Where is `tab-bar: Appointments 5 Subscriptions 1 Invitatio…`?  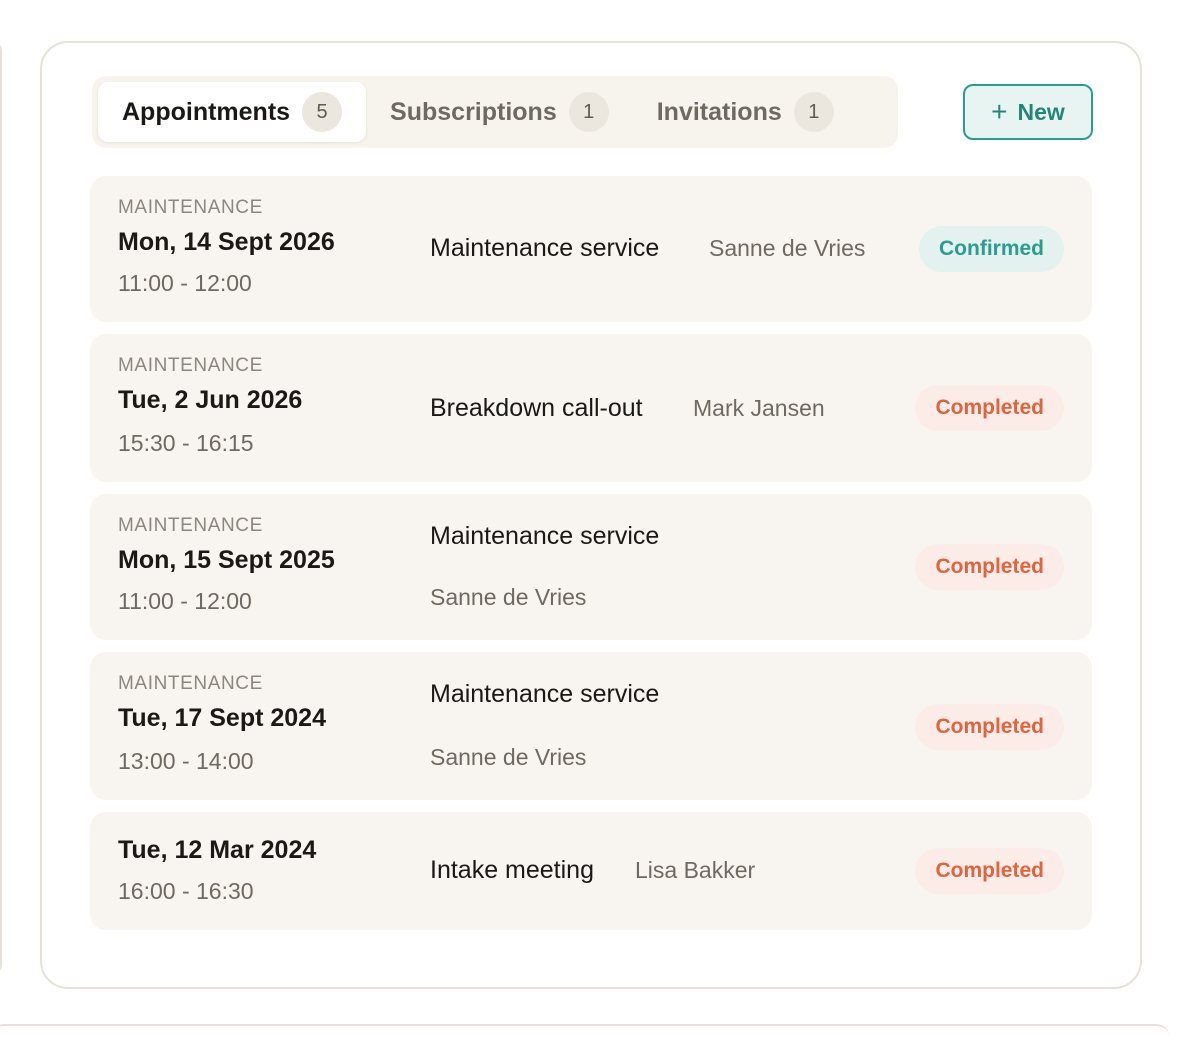 tab-bar: Appointments 5 Subscriptions 1 Invitatio… is located at coordinates (495, 112).